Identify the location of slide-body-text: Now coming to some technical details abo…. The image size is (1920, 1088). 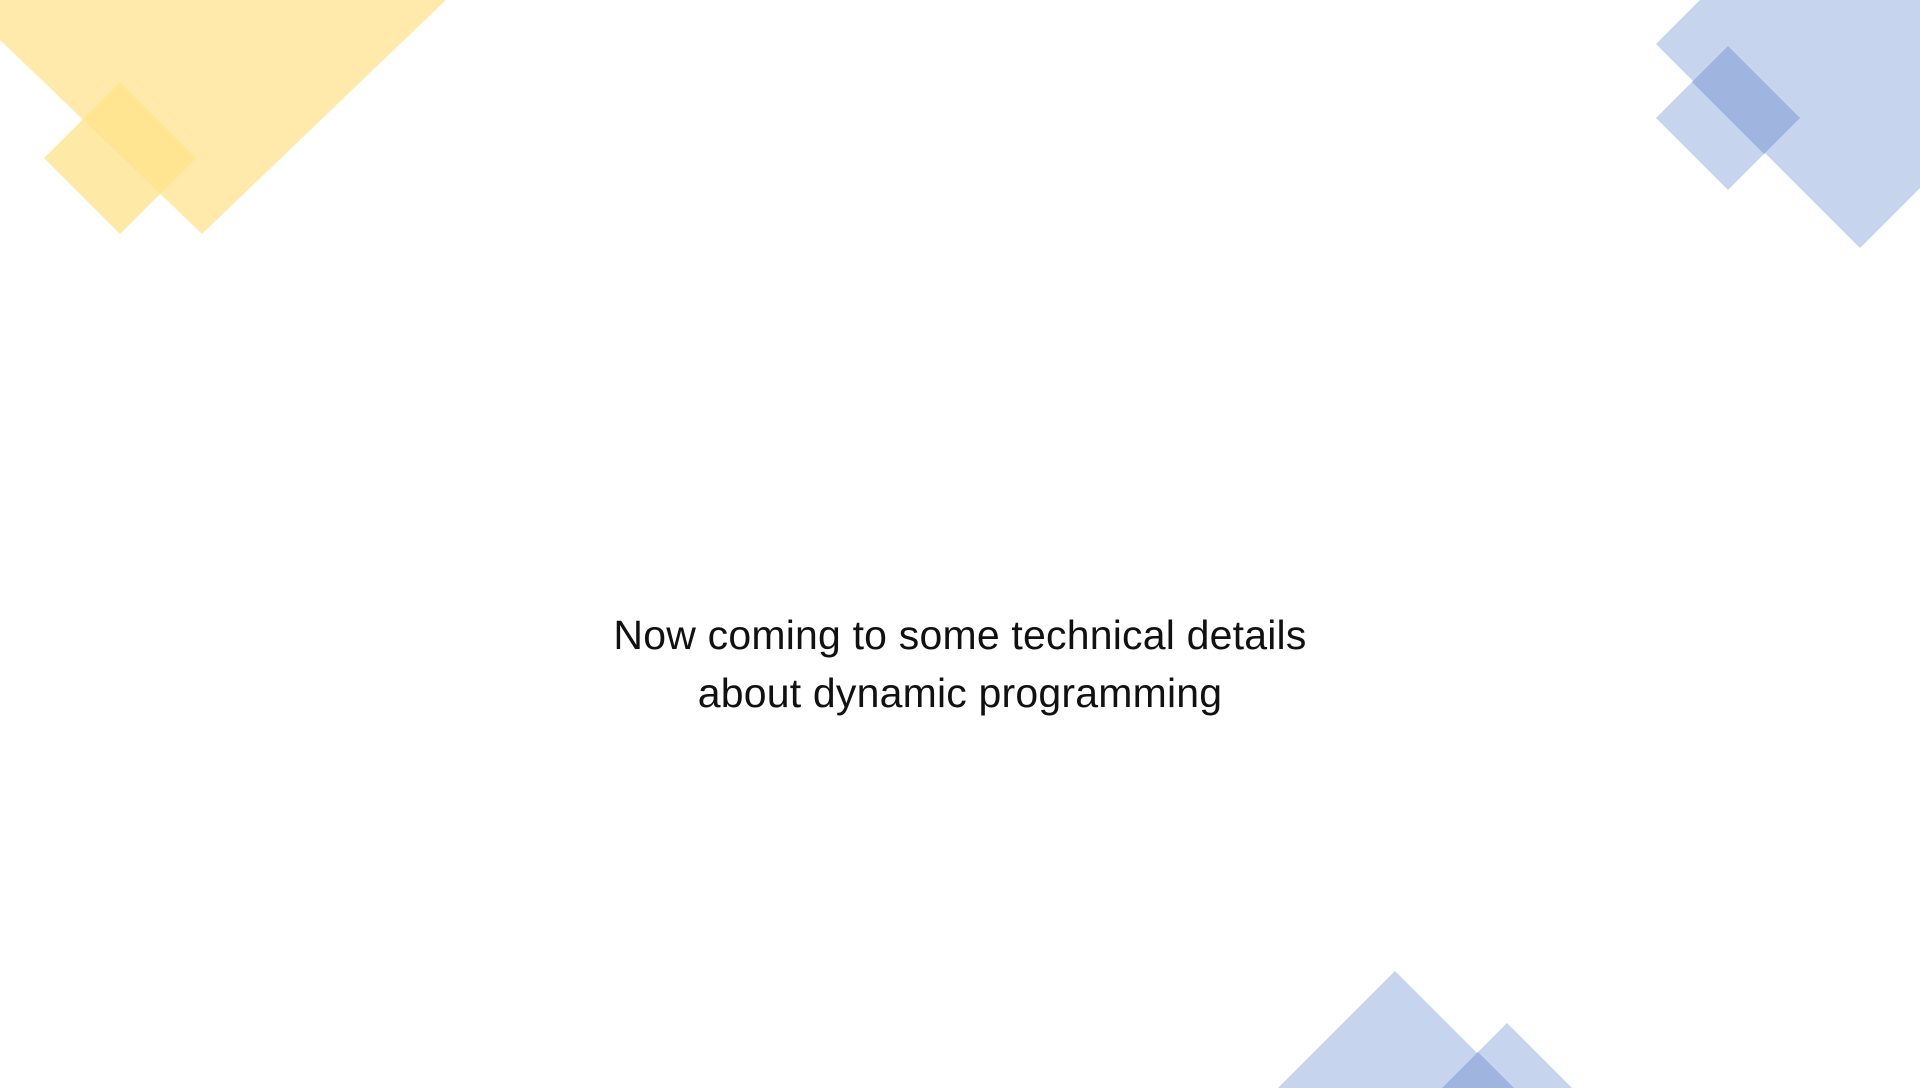
(960, 664).